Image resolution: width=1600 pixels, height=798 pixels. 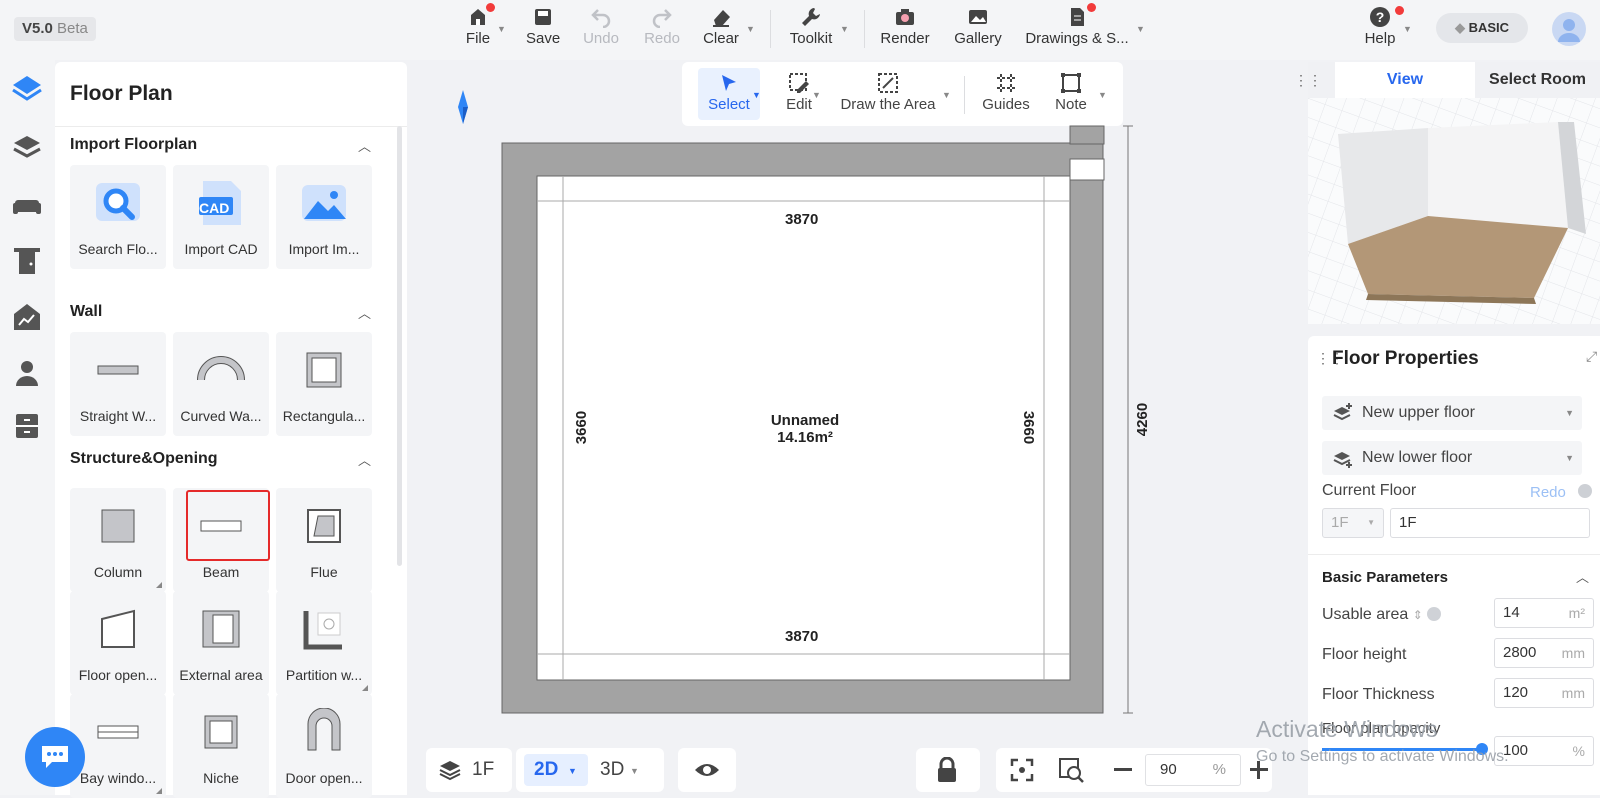 What do you see at coordinates (221, 746) in the screenshot?
I see `niche-tile: Niche` at bounding box center [221, 746].